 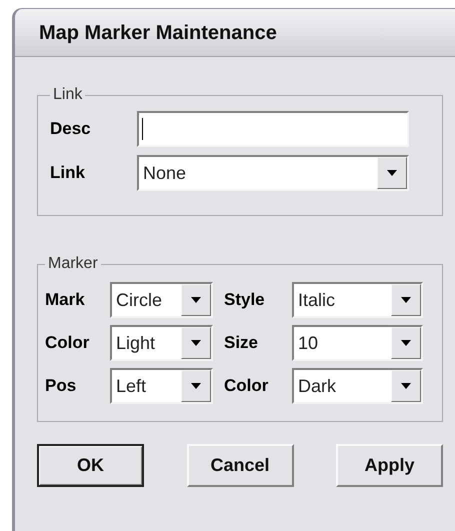 I want to click on window-title: Map Marker Maintenance, so click(x=158, y=33).